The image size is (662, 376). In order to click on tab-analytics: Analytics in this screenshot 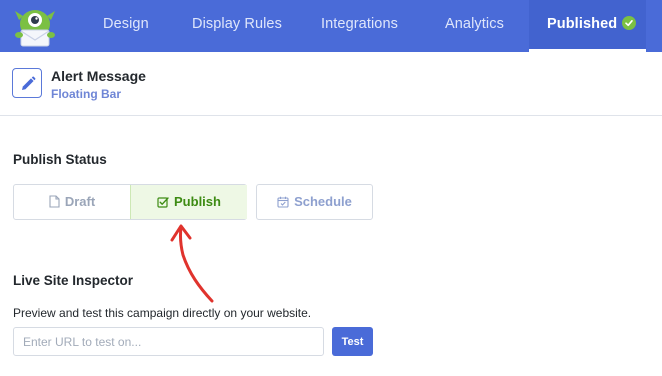, I will do `click(474, 26)`.